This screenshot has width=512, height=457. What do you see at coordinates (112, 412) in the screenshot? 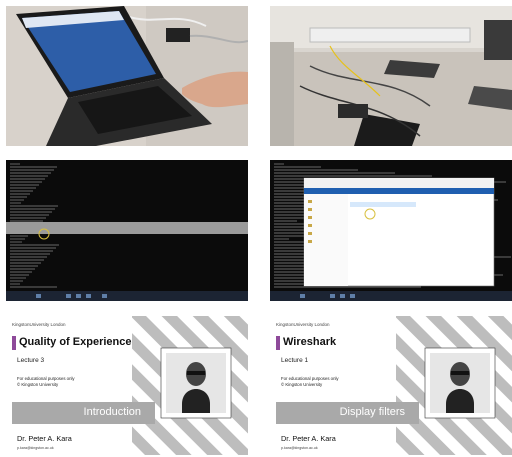
I see `topic-label: Introduction` at bounding box center [112, 412].